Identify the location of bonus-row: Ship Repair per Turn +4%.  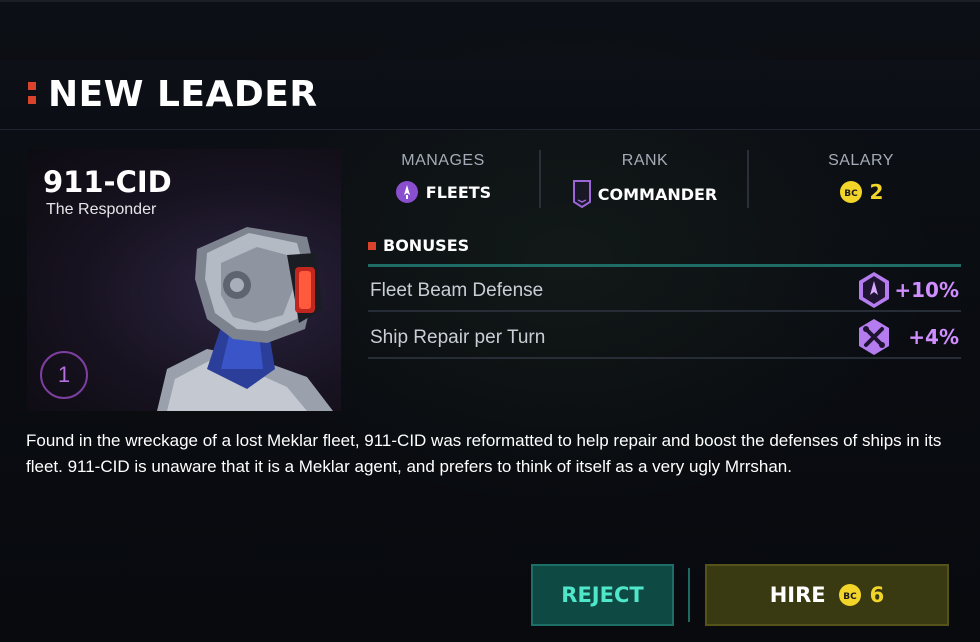
(664, 336).